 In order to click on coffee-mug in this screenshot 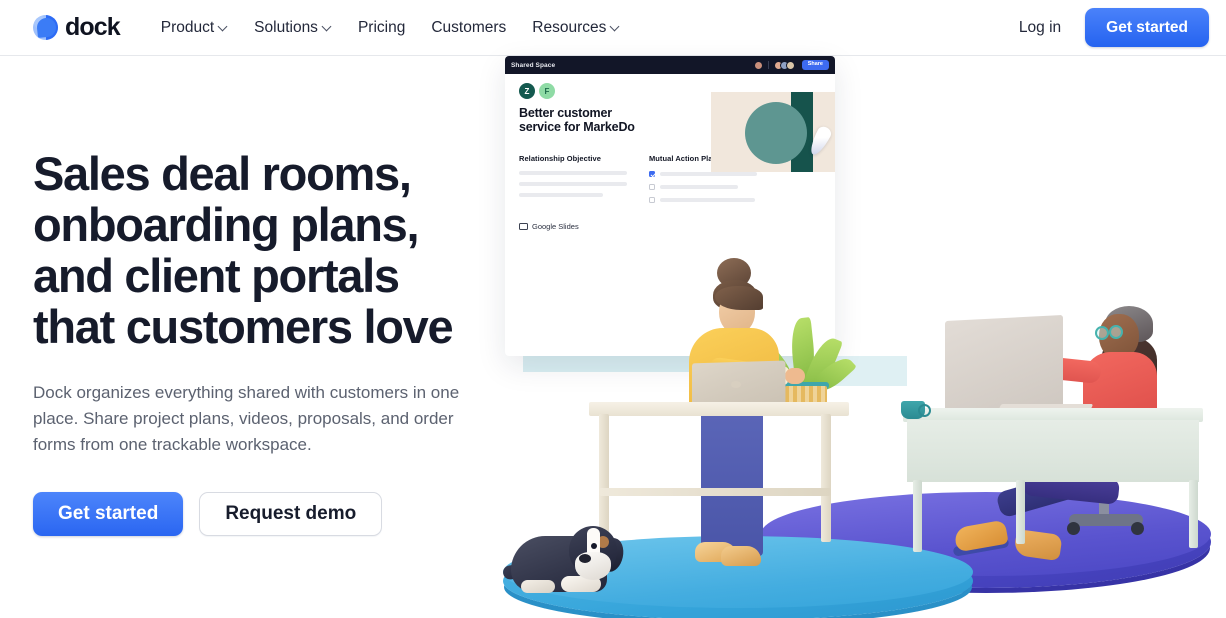, I will do `click(916, 410)`.